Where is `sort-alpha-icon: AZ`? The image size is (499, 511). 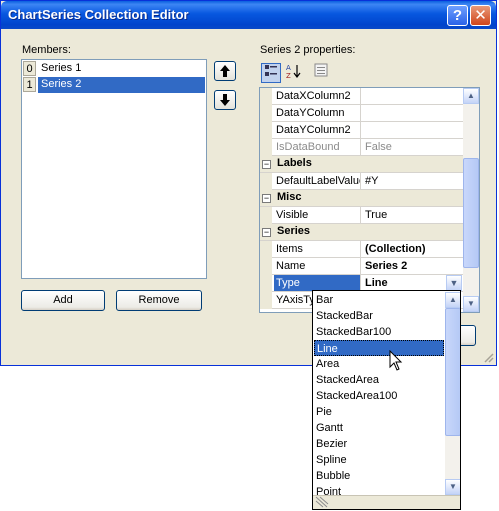
sort-alpha-icon: AZ is located at coordinates (293, 72).